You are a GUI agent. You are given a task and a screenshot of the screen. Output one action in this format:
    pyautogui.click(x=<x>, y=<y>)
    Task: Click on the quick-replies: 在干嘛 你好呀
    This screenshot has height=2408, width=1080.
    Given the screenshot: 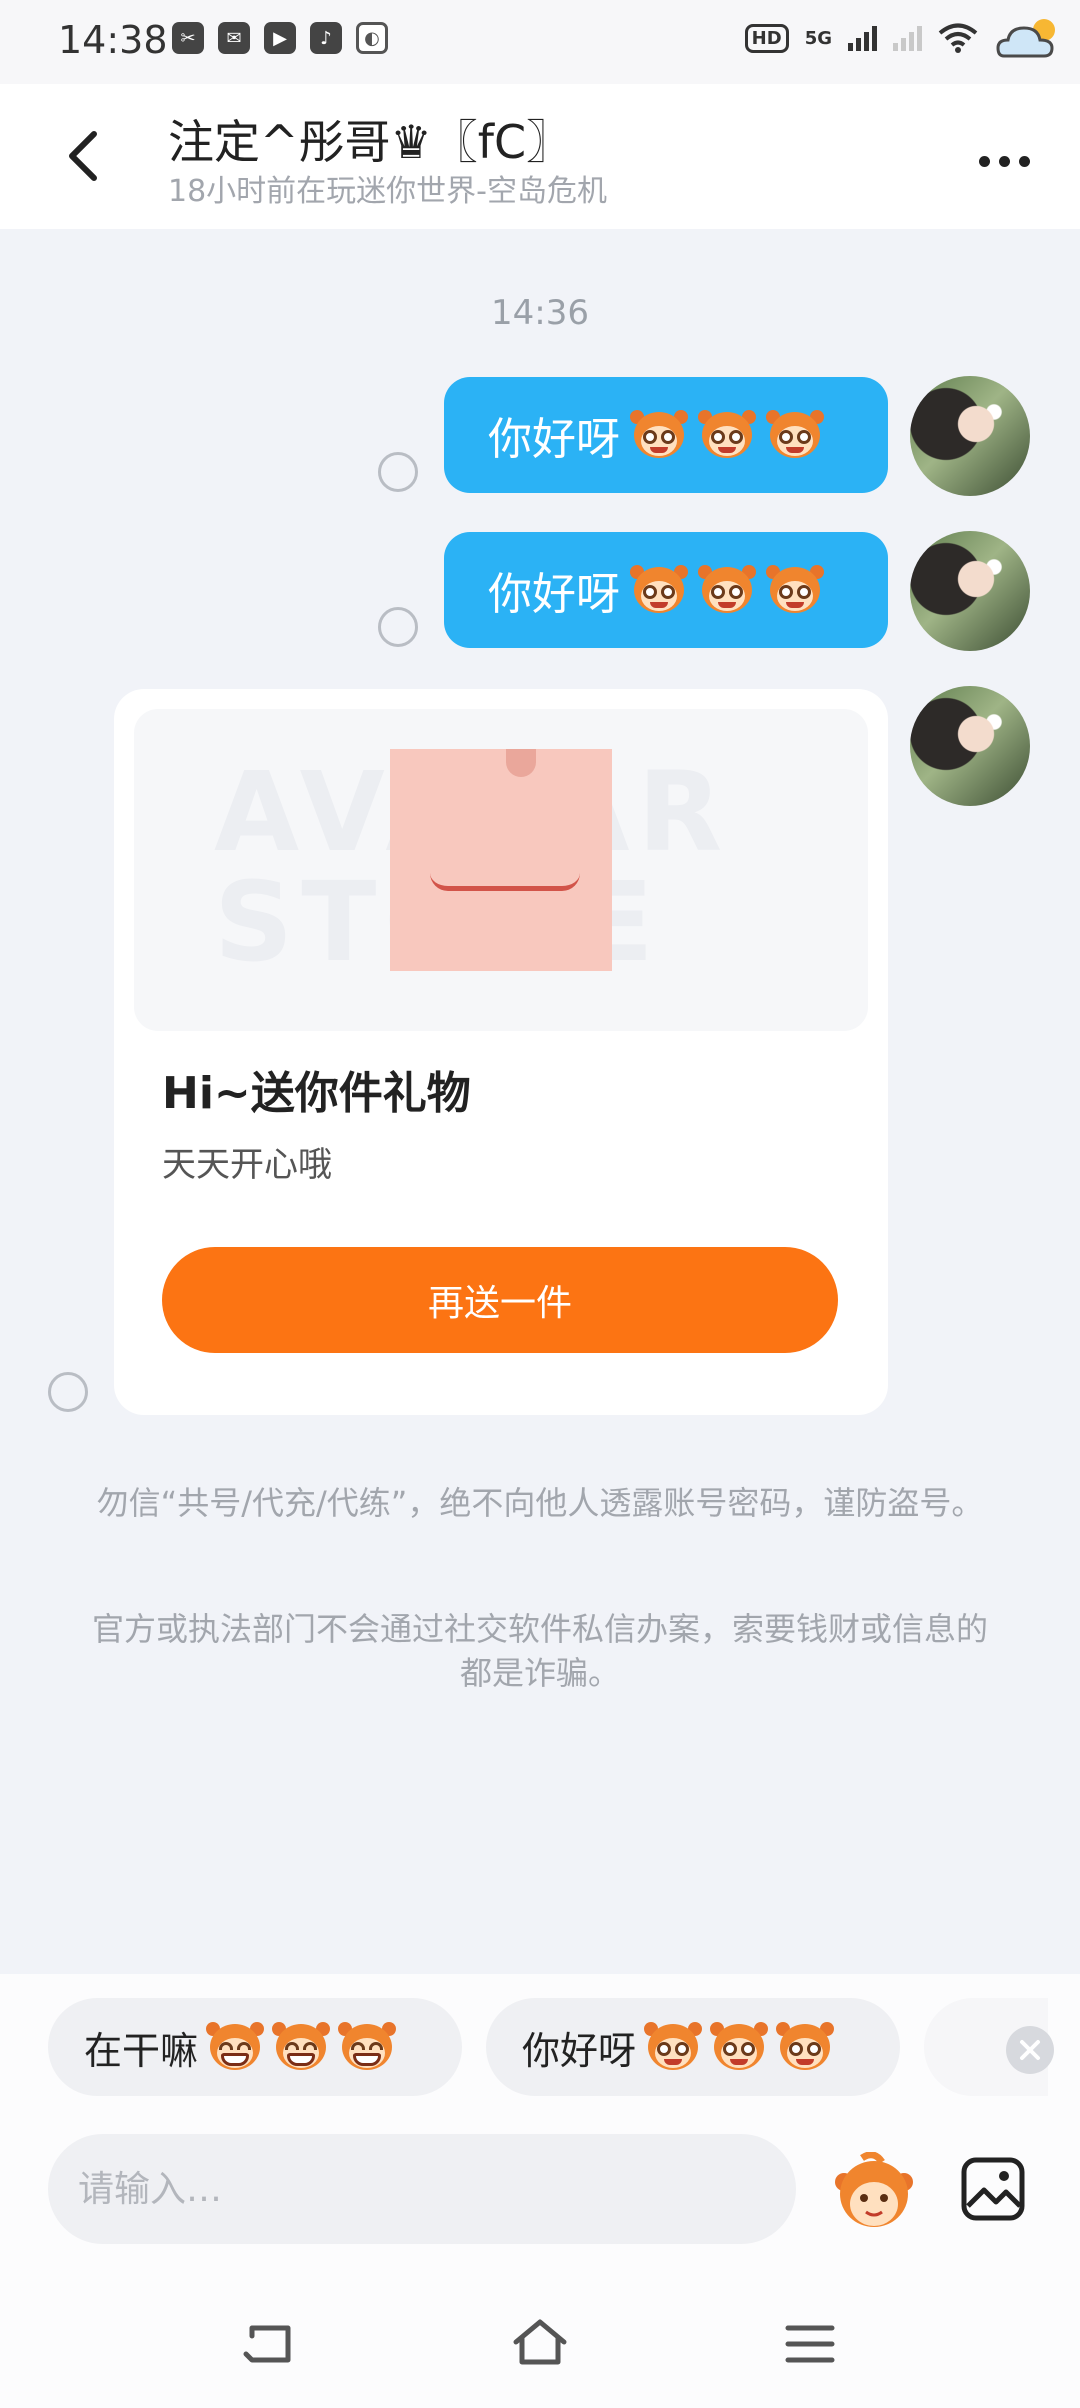 What is the action you would take?
    pyautogui.click(x=548, y=2048)
    